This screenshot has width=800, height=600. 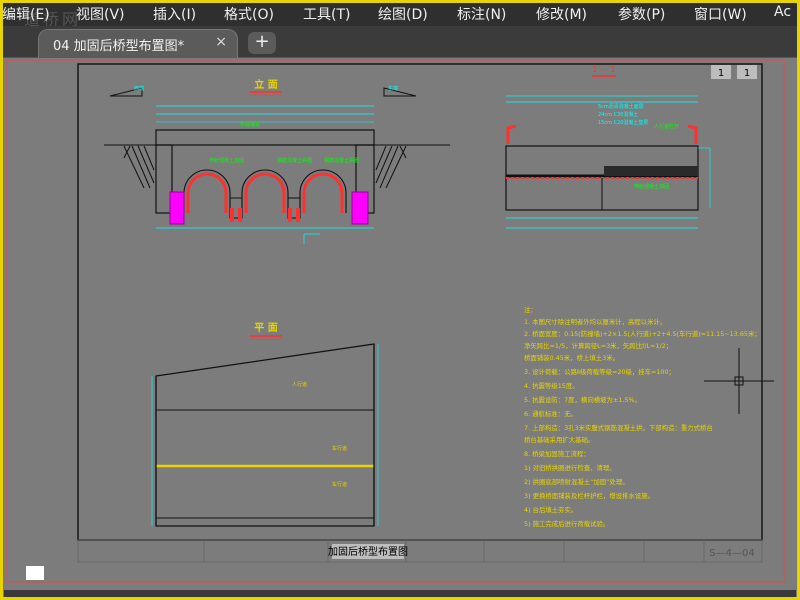 What do you see at coordinates (326, 14) in the screenshot?
I see `menu-tools: 工具(T)` at bounding box center [326, 14].